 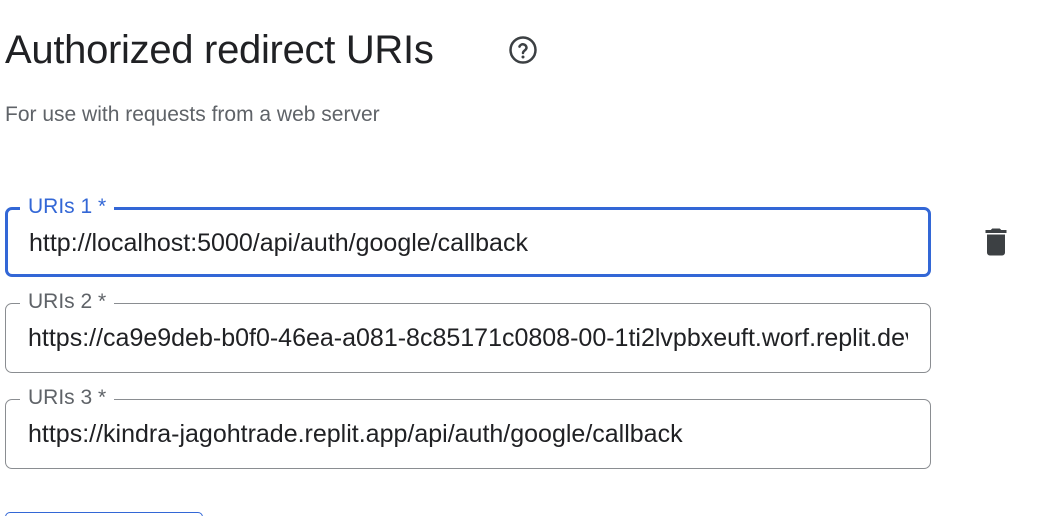 I want to click on uri-field-label: URIs 1 *, so click(x=67, y=207).